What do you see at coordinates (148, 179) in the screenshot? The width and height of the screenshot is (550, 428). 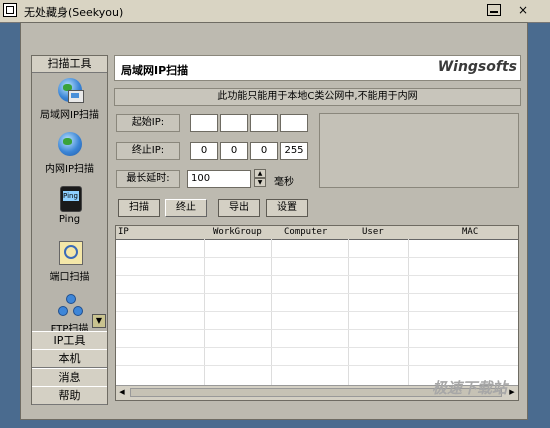 I see `delay-label: 最长延时:` at bounding box center [148, 179].